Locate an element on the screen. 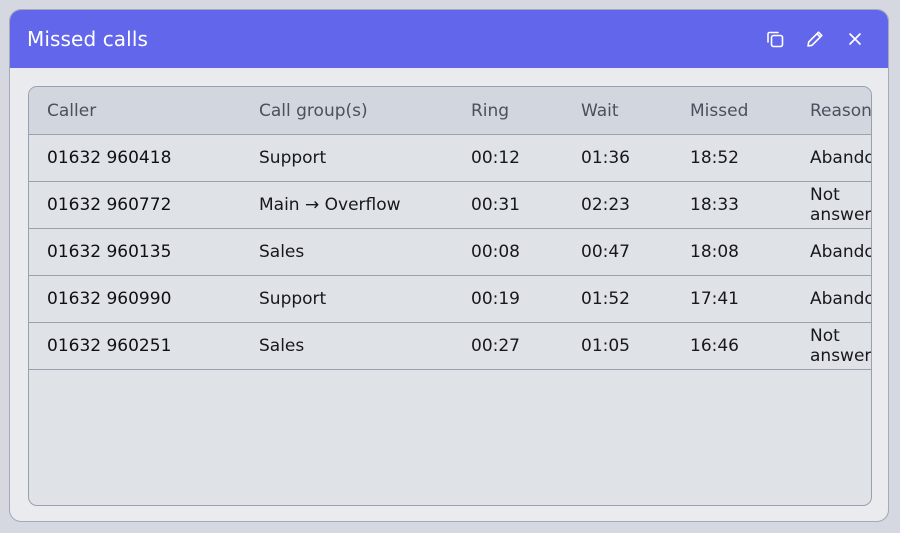 The width and height of the screenshot is (900, 533). cell-caller: 01632 960990 is located at coordinates (135, 299).